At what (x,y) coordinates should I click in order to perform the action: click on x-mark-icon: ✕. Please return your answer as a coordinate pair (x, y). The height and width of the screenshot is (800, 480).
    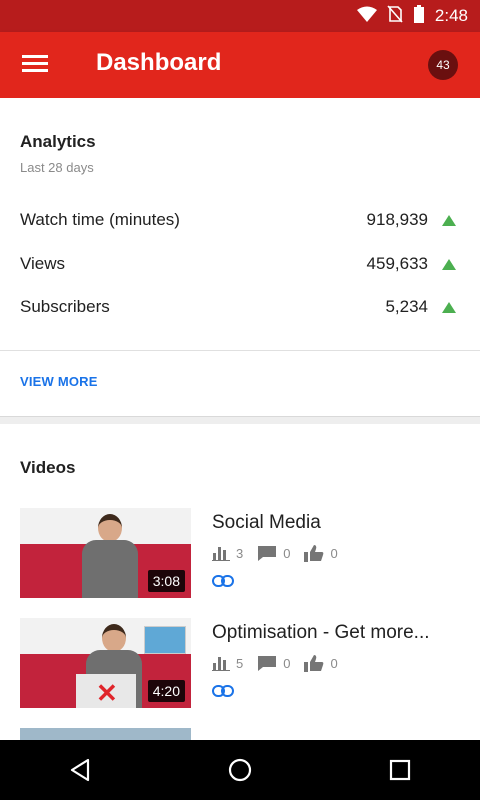
    Looking at the image, I should click on (107, 693).